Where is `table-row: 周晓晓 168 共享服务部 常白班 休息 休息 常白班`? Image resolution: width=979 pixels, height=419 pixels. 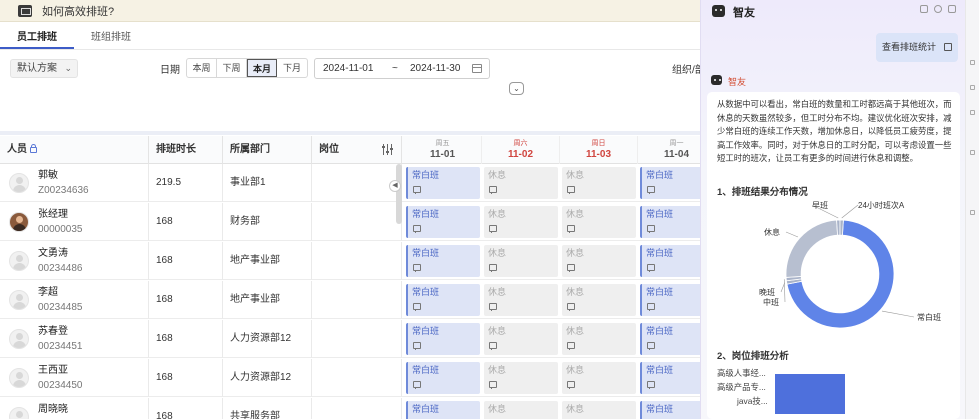
table-row: 周晓晓 168 共享服务部 常白班 休息 休息 常白班 is located at coordinates (357, 408).